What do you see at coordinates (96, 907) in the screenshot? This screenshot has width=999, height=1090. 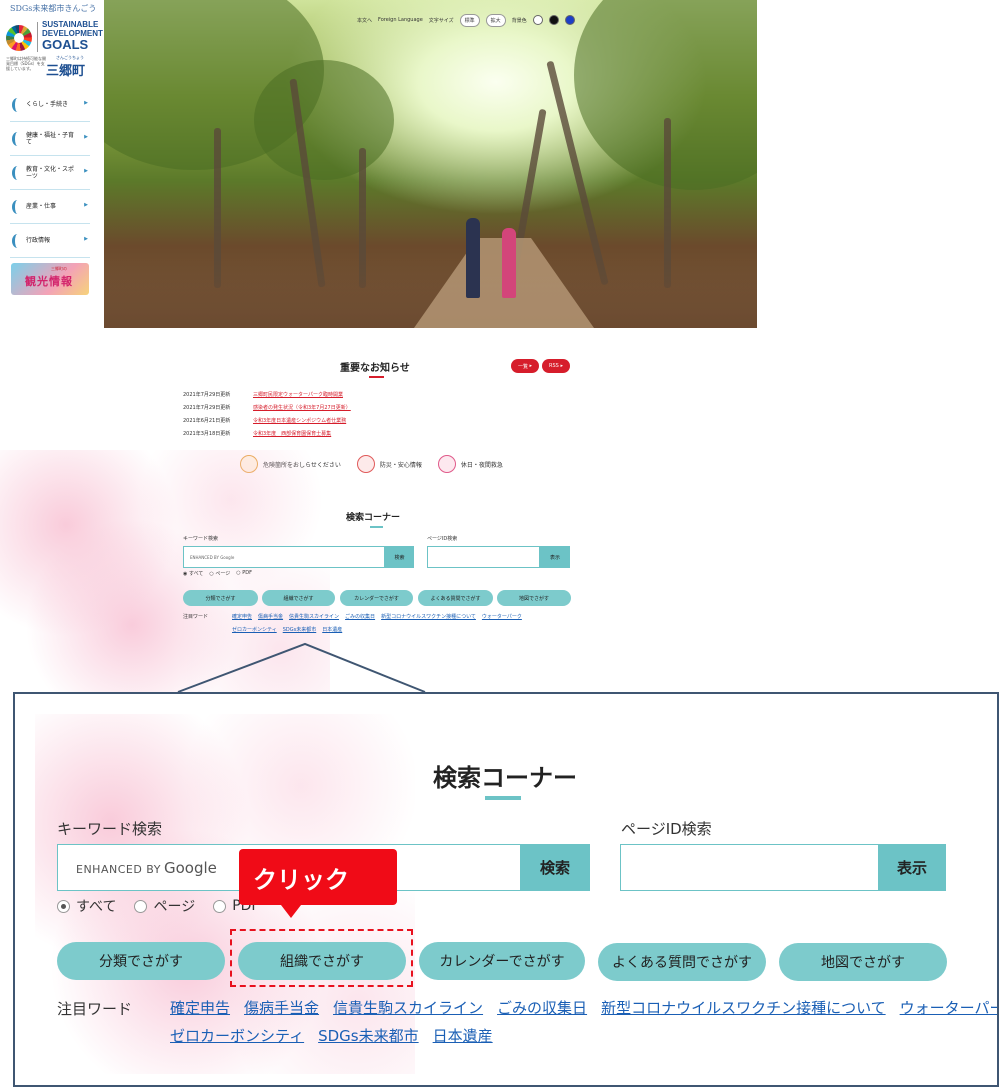 I see `radio-all-label: すべて` at bounding box center [96, 907].